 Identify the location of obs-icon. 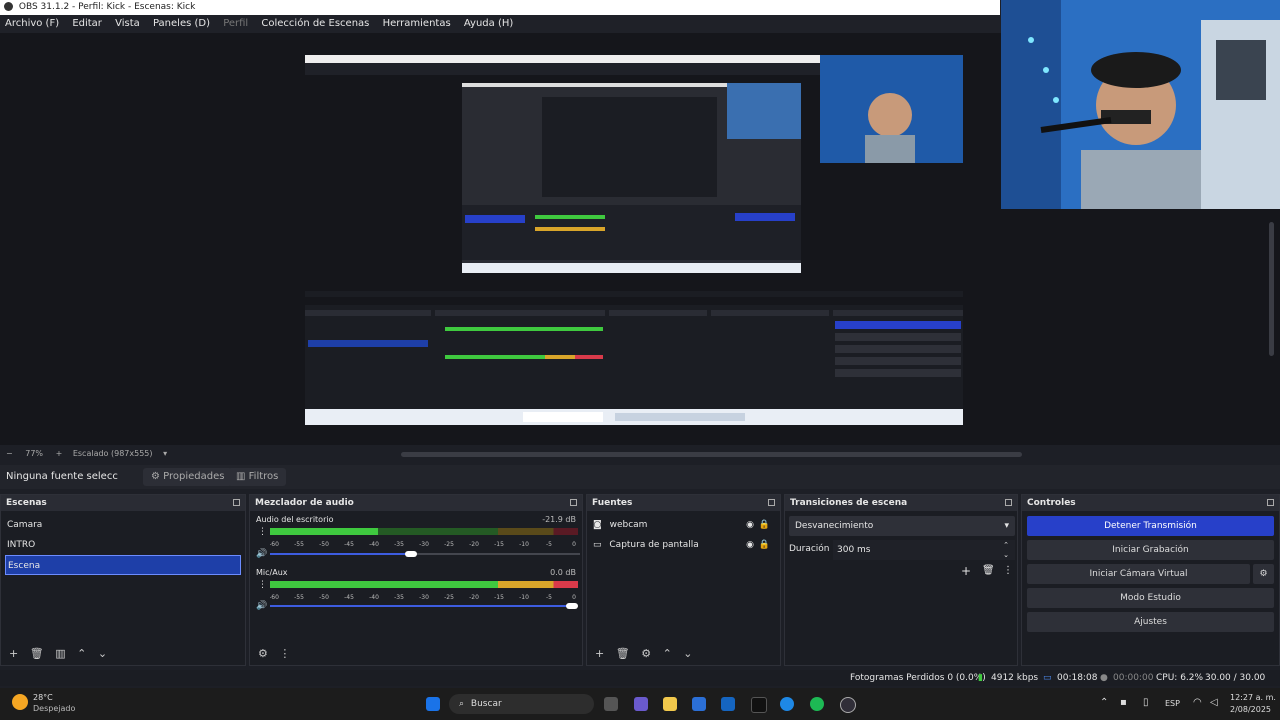
(848, 705).